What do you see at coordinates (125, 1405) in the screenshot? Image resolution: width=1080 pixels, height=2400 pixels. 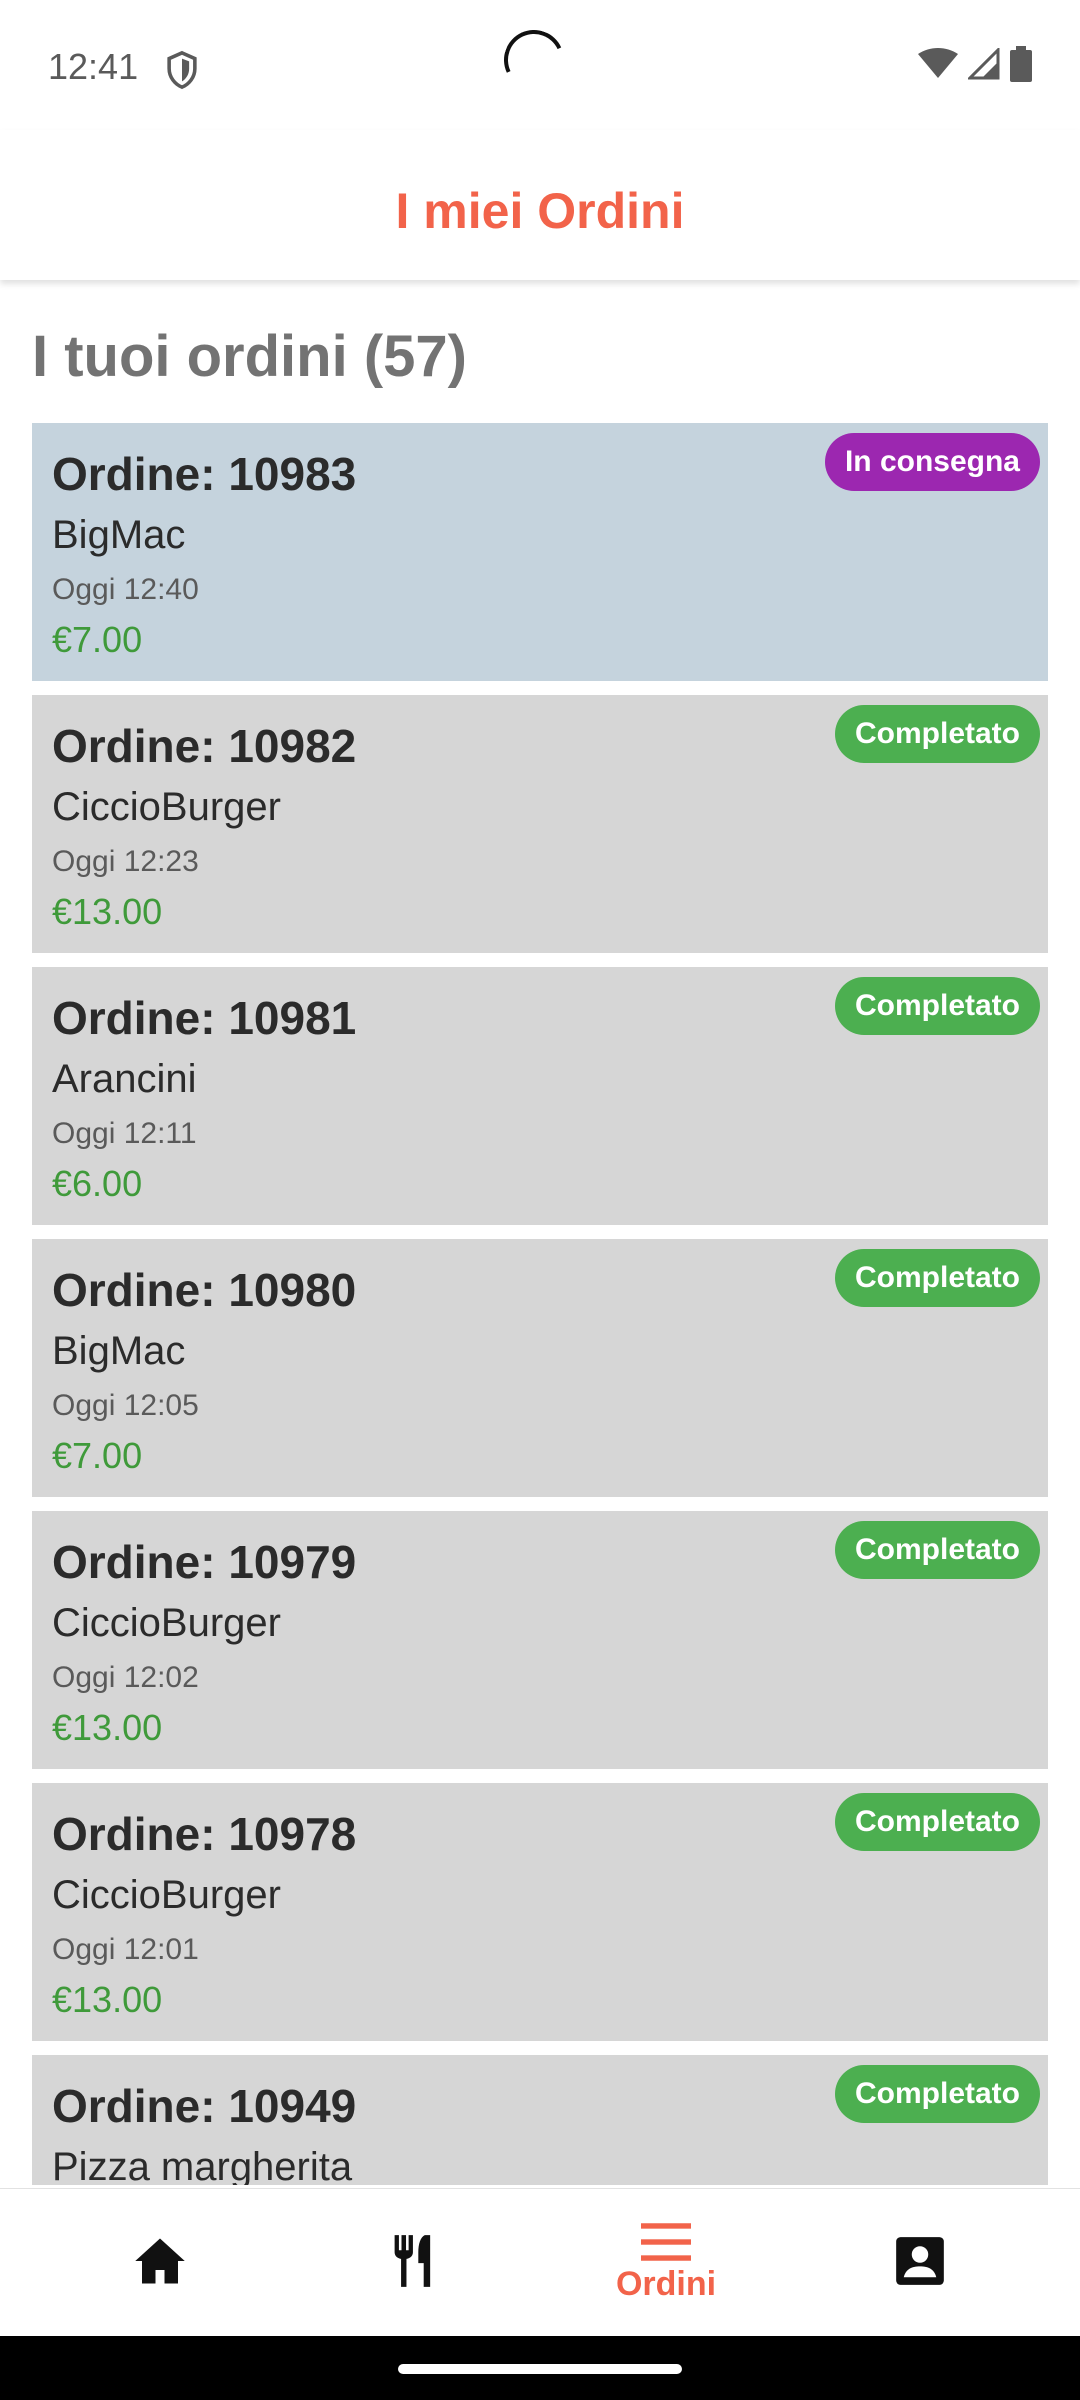 I see `order-time: Oggi 12:05` at bounding box center [125, 1405].